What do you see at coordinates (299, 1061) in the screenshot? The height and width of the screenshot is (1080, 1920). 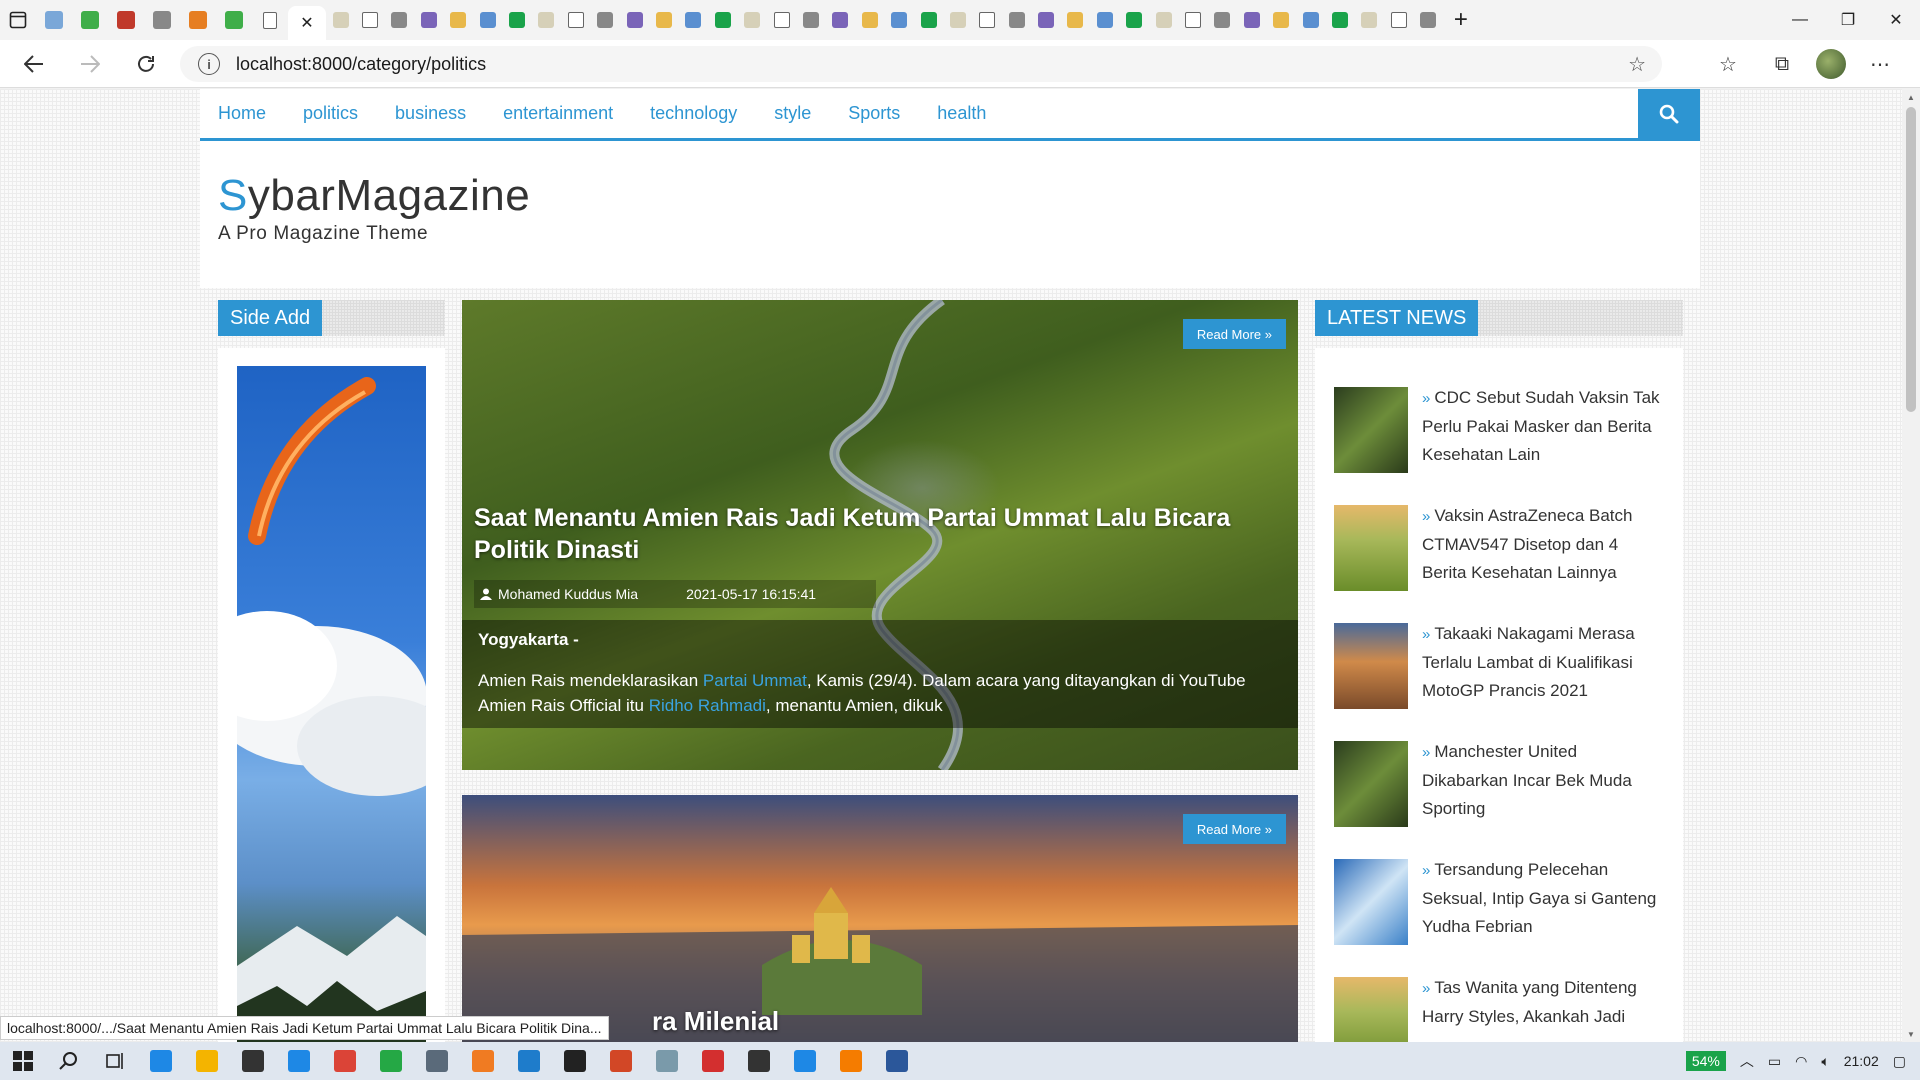 I see `taskbar-l-app-icon` at bounding box center [299, 1061].